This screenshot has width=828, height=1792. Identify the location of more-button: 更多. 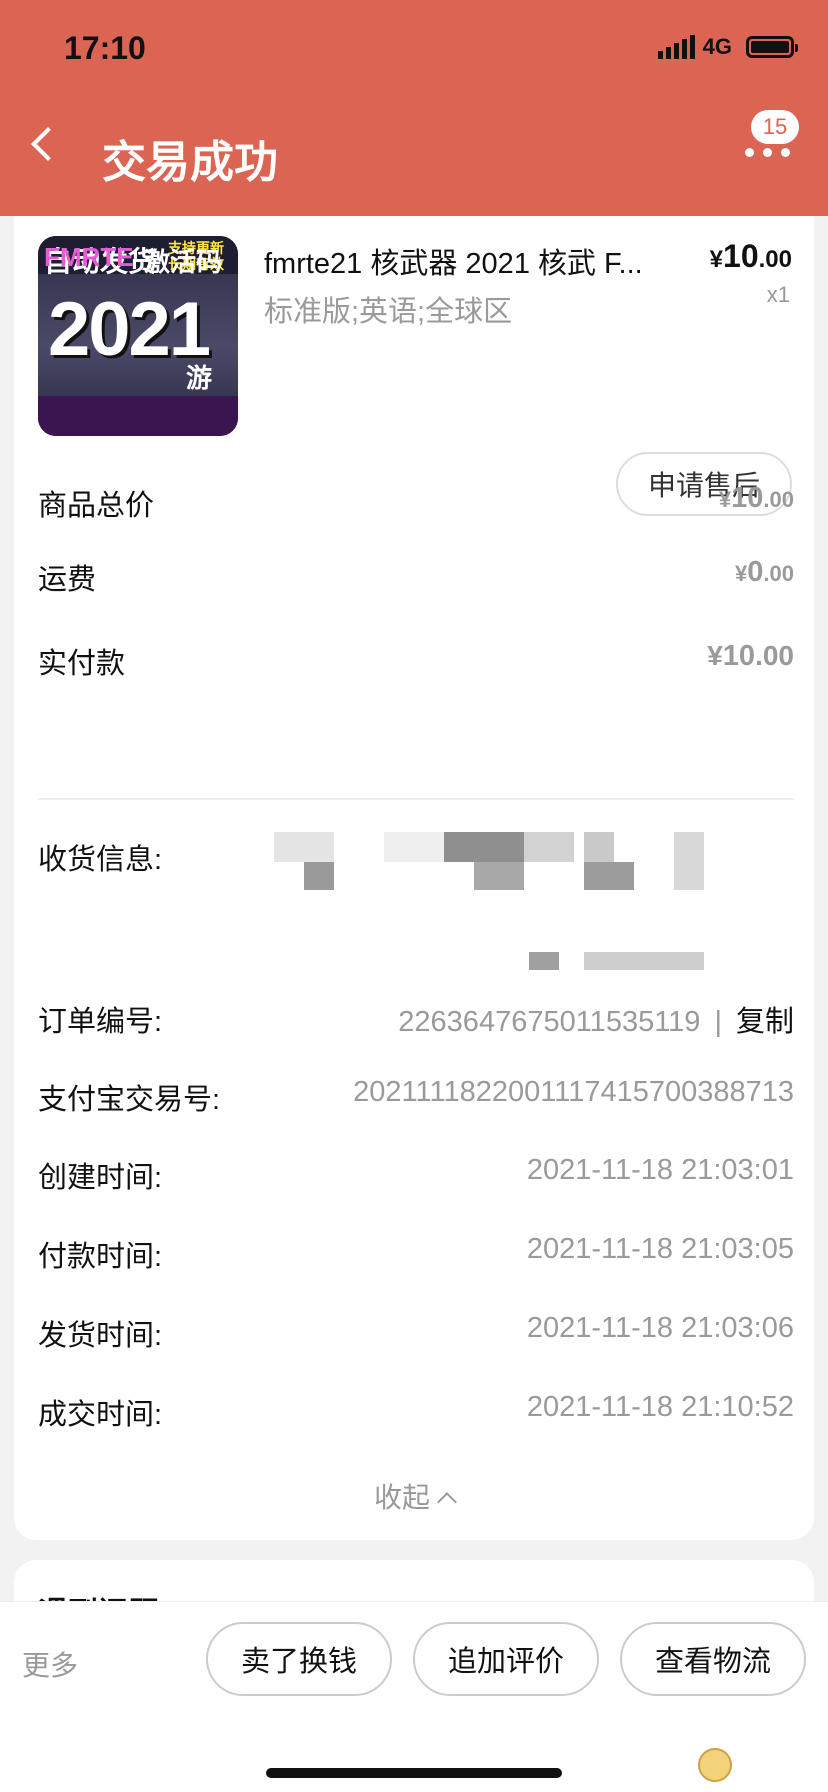
(50, 1664).